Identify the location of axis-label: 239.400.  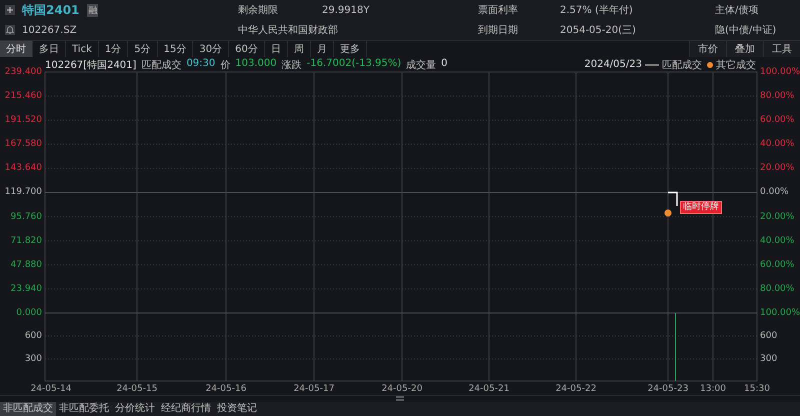
(23, 72).